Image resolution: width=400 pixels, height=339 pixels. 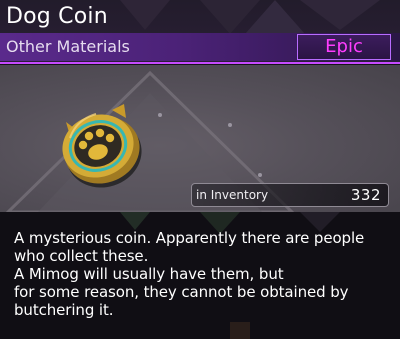 What do you see at coordinates (57, 16) in the screenshot?
I see `item-title: Dog Coin` at bounding box center [57, 16].